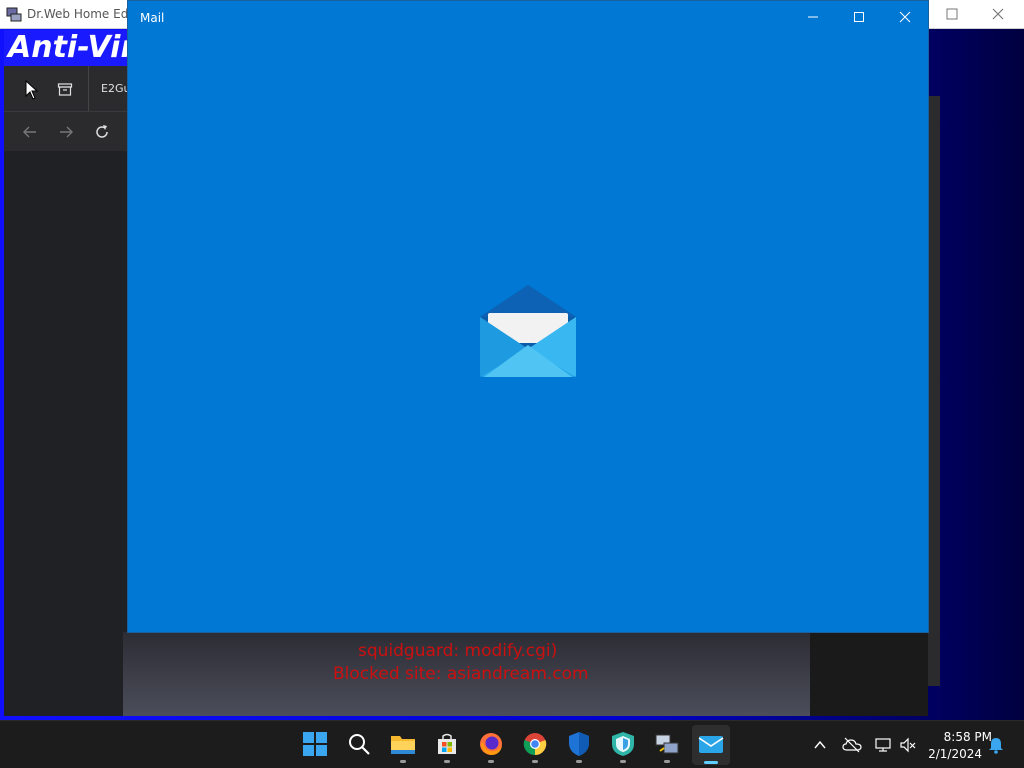 This screenshot has height=768, width=1024. I want to click on search-icon, so click(359, 744).